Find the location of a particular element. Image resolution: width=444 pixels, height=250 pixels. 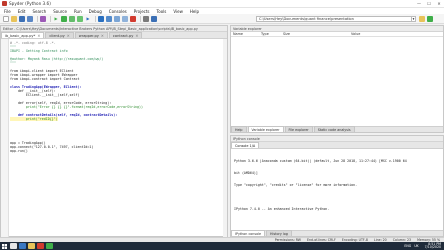

column-value: Value is located at coordinates (355, 34).